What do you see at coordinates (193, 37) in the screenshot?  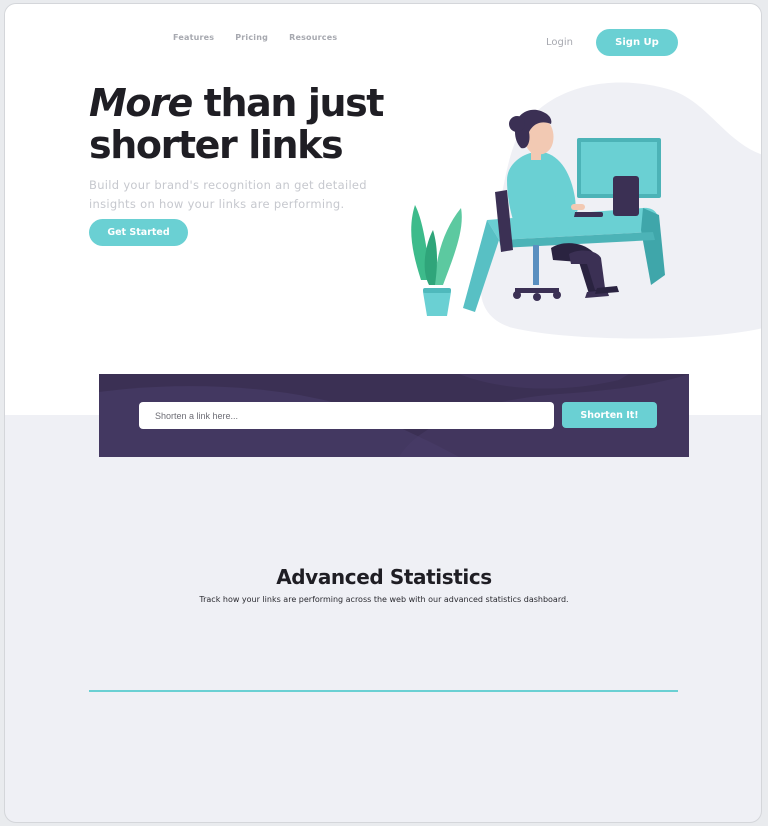 I see `nav-link-features: Features` at bounding box center [193, 37].